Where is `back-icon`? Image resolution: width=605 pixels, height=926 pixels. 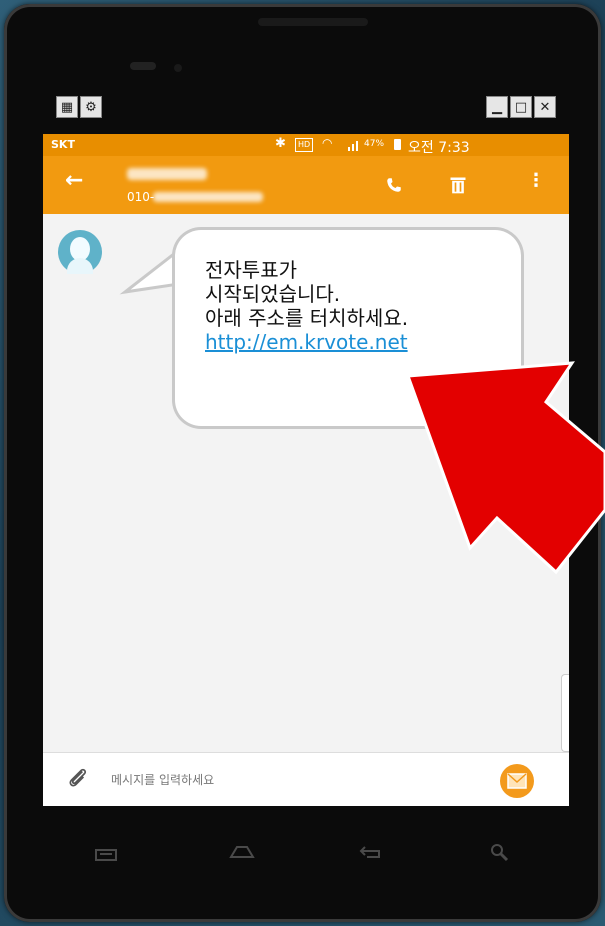
back-icon is located at coordinates (371, 854).